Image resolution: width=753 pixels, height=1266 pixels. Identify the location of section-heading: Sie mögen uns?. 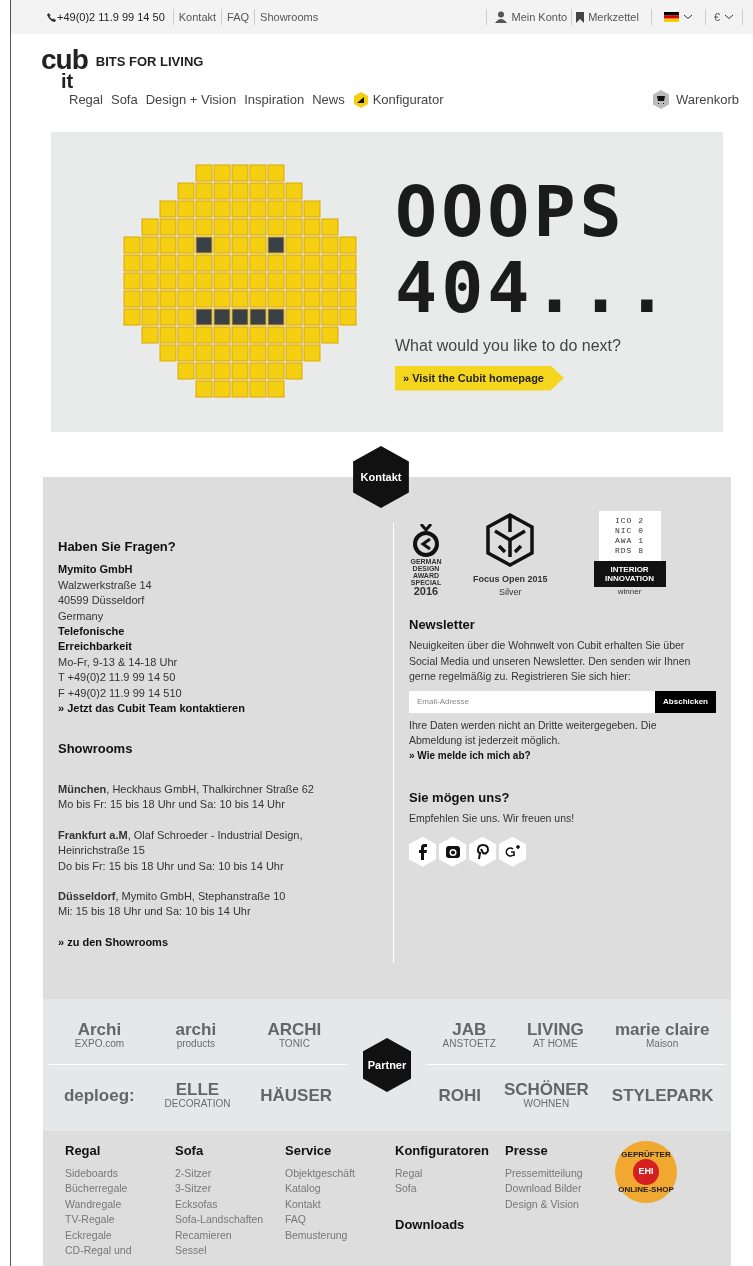
(460, 797).